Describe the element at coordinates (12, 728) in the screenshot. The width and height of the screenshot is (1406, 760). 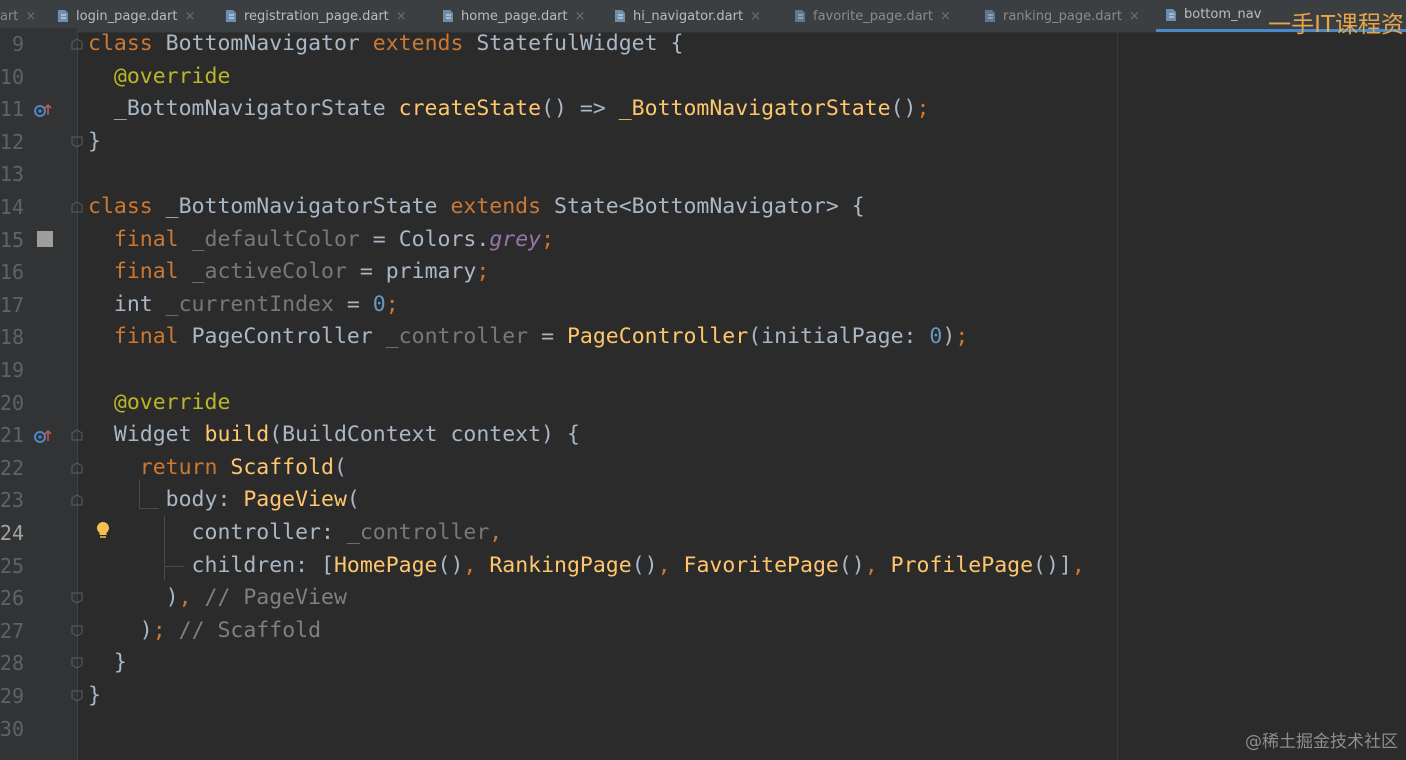
I see `line-number: 30` at that location.